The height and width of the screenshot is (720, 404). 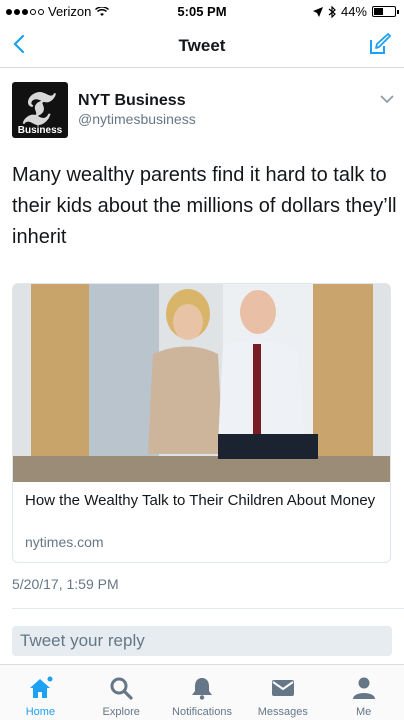 I want to click on tab-label-notifications: Notifications, so click(x=202, y=712).